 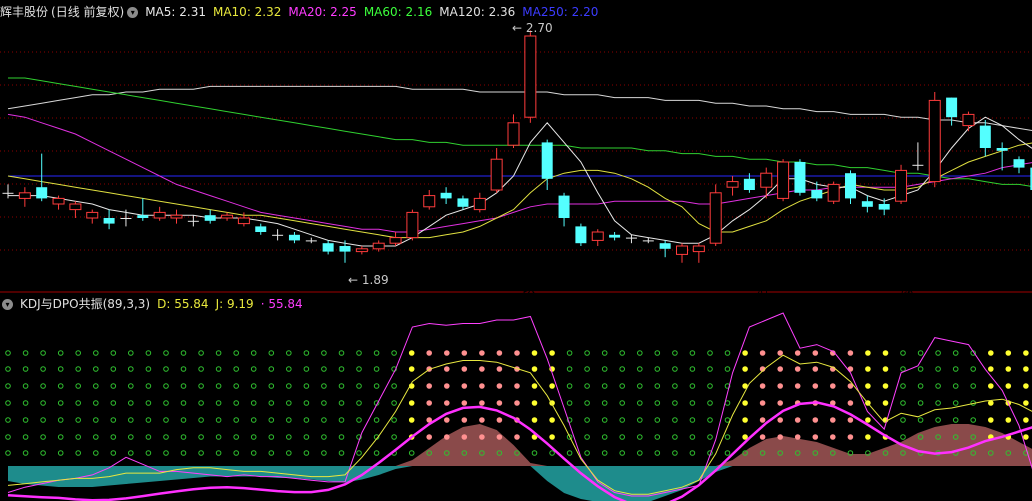 I want to click on event-marker-finance: 财, so click(x=763, y=288).